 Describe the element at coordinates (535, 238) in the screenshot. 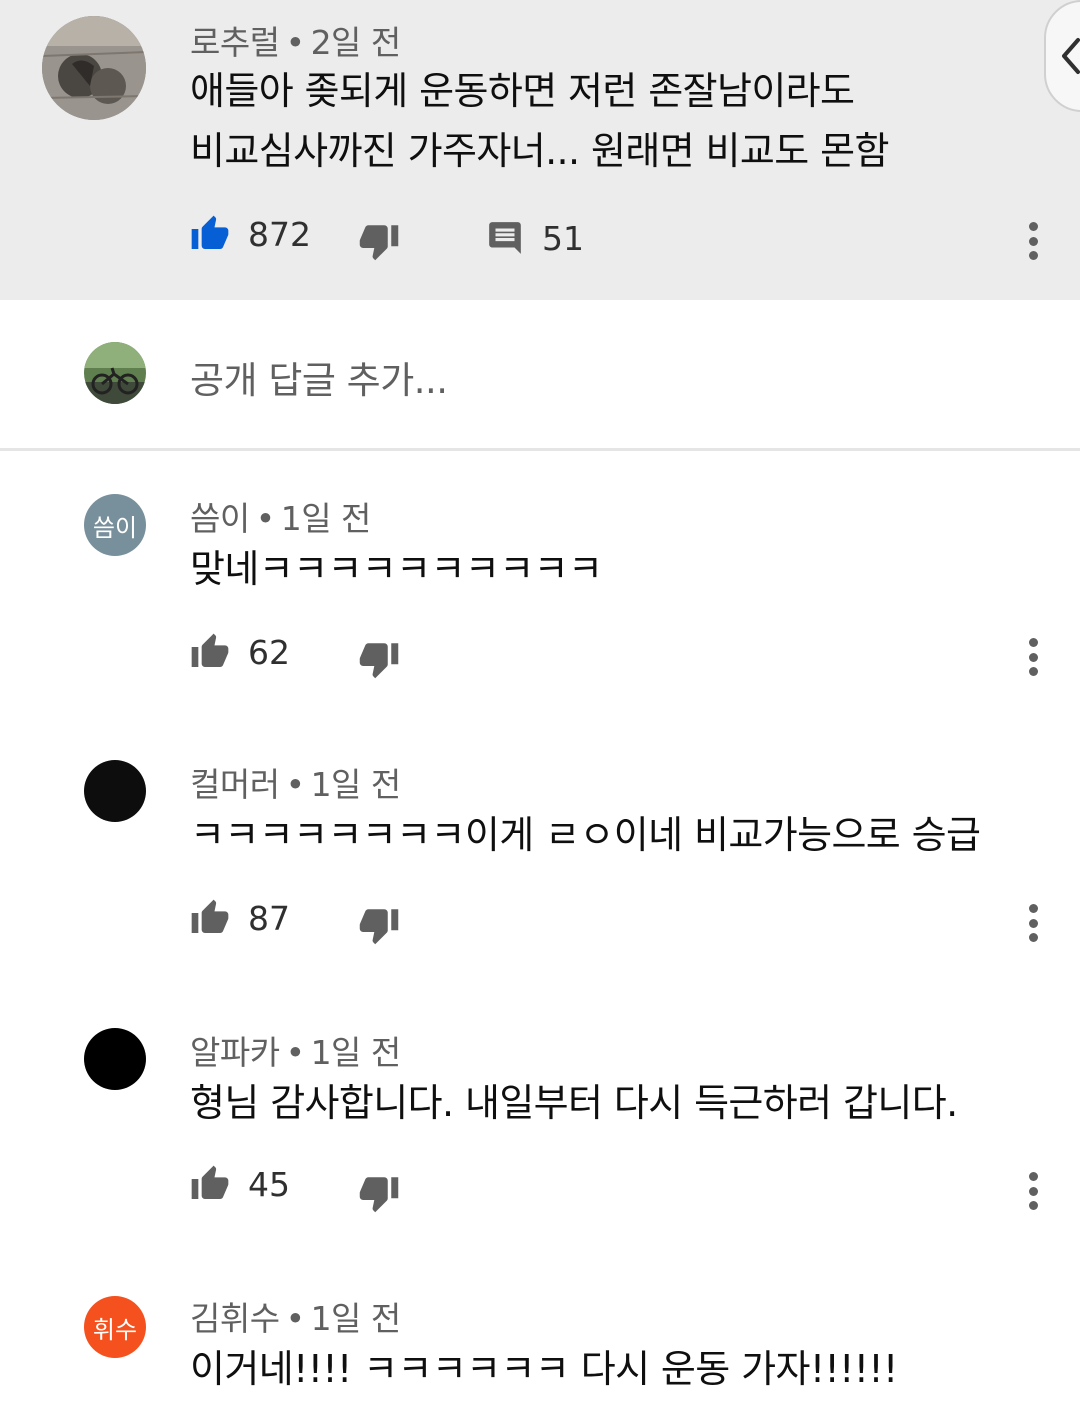

I see `replies-button: 51` at that location.